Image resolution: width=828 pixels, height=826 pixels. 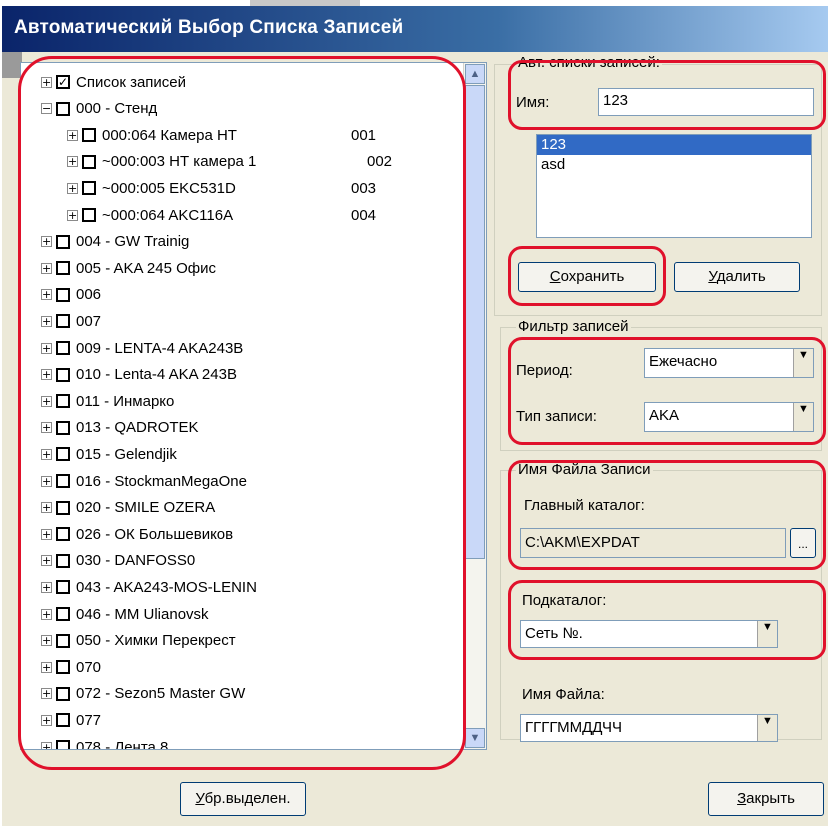 I want to click on tree-item: − 000 - Стенд, so click(x=241, y=109).